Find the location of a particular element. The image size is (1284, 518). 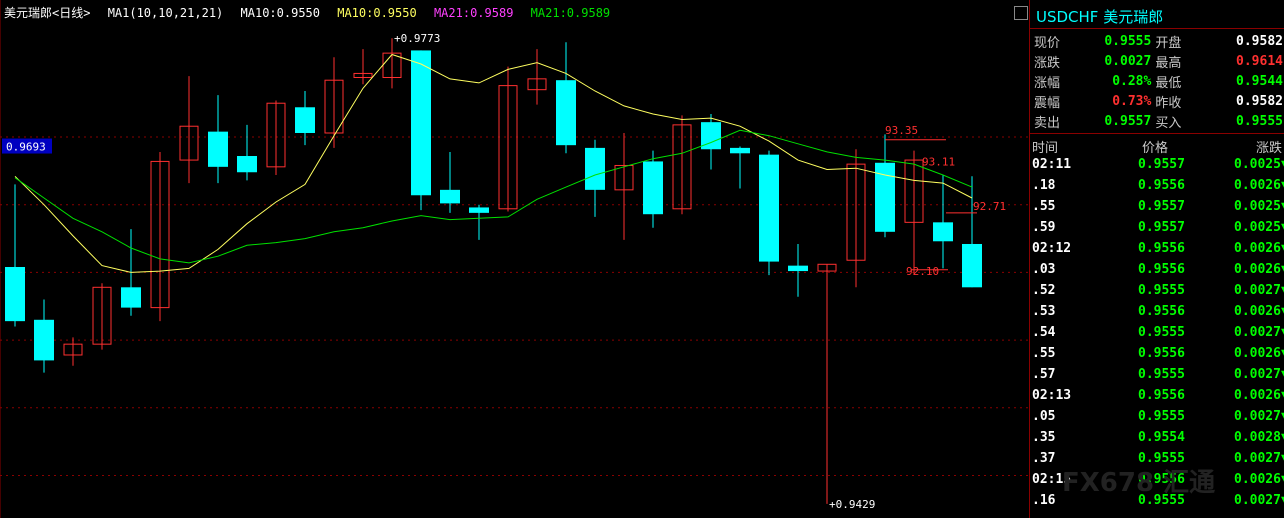

symbol-name: 美元瑞郎 is located at coordinates (1133, 17).